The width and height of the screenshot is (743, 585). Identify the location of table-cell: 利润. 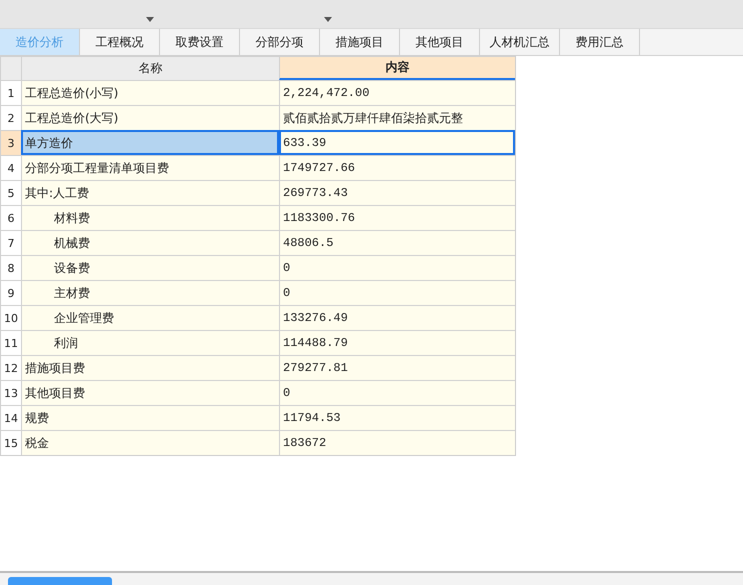
(150, 342).